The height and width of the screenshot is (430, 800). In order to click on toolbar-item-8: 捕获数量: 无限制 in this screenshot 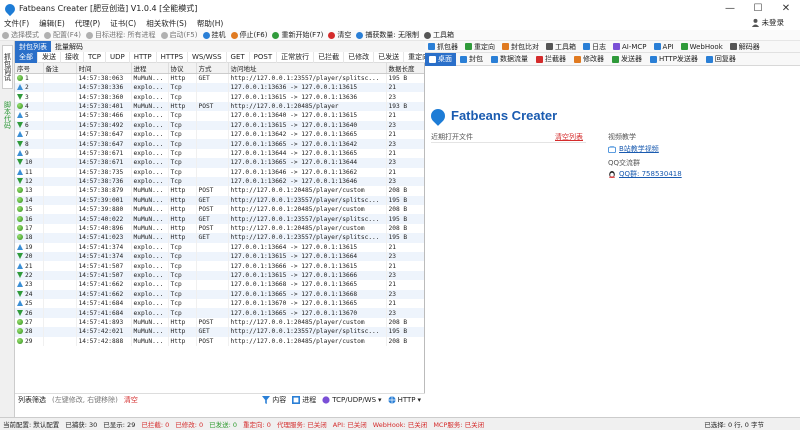, I will do `click(387, 35)`.